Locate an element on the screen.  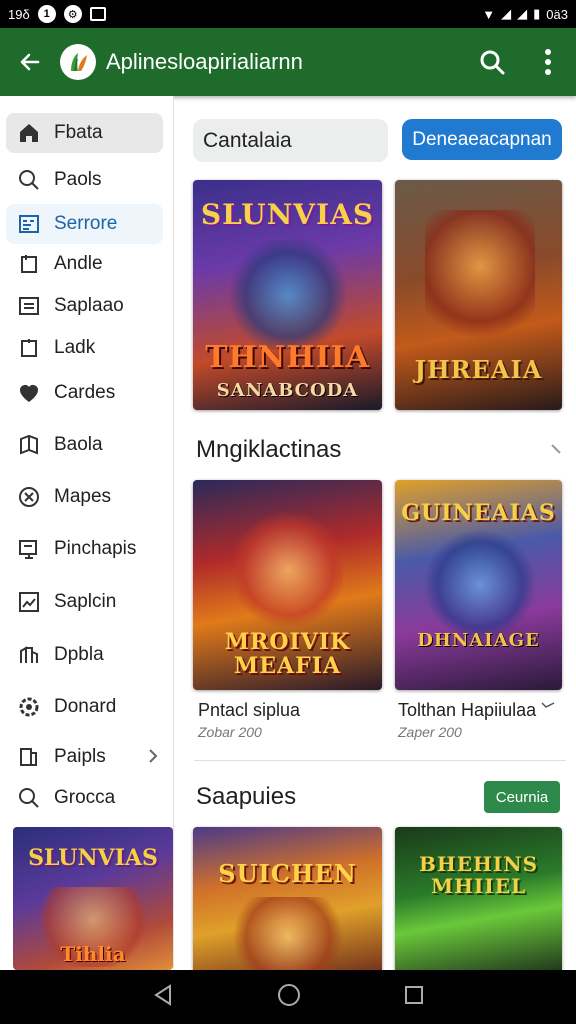
card-subcaption: Zaper 200 is located at coordinates (430, 732).